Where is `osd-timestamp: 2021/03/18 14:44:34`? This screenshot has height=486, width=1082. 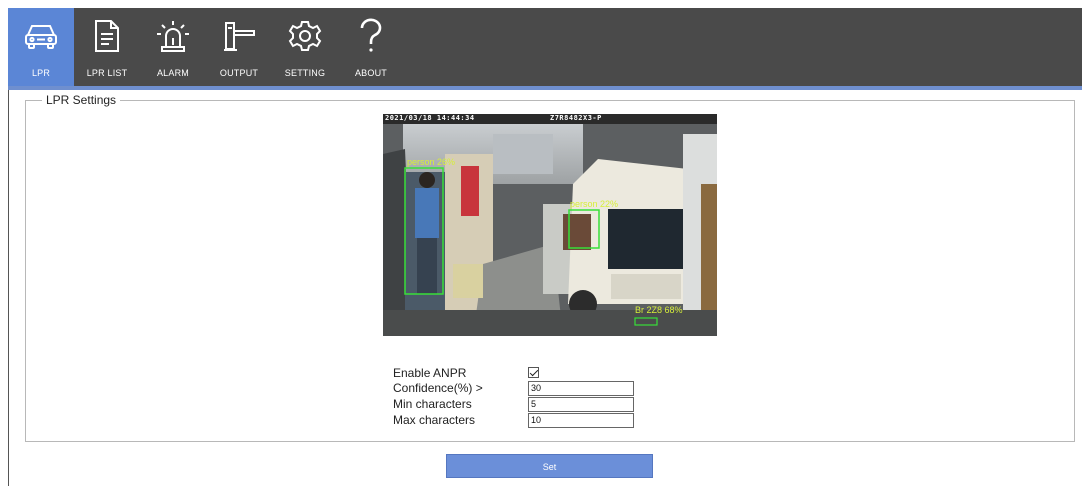 osd-timestamp: 2021/03/18 14:44:34 is located at coordinates (430, 118).